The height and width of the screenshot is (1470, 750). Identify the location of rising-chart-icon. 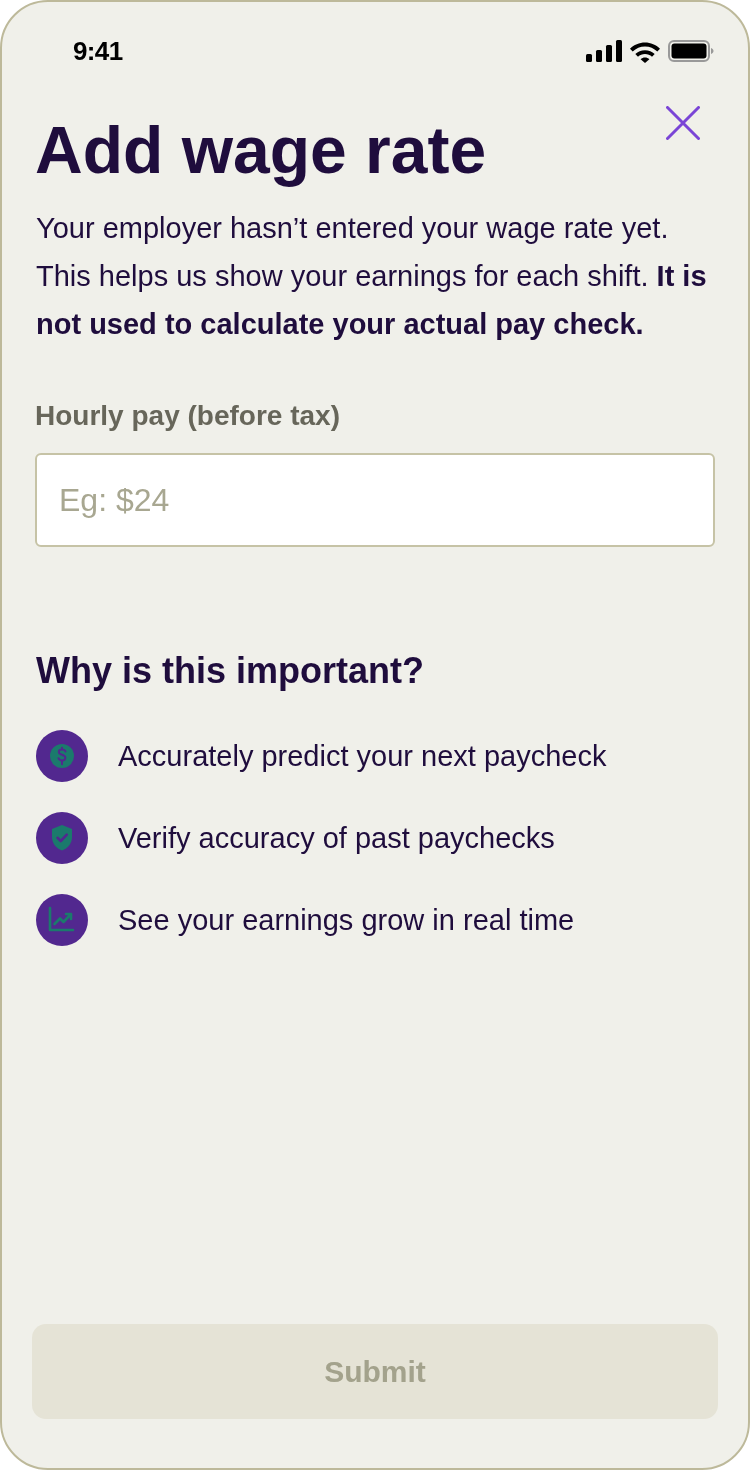
(62, 920).